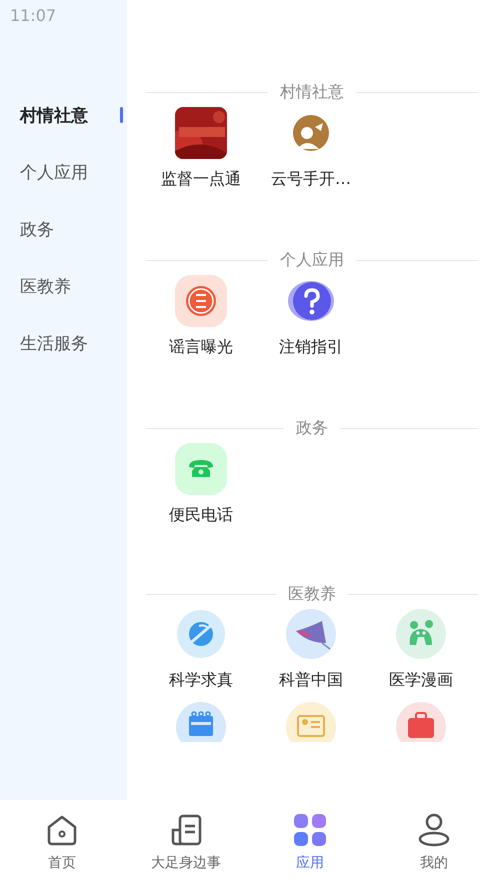 Image resolution: width=496 pixels, height=883 pixels. I want to click on sidebar-item: 政务, so click(63, 229).